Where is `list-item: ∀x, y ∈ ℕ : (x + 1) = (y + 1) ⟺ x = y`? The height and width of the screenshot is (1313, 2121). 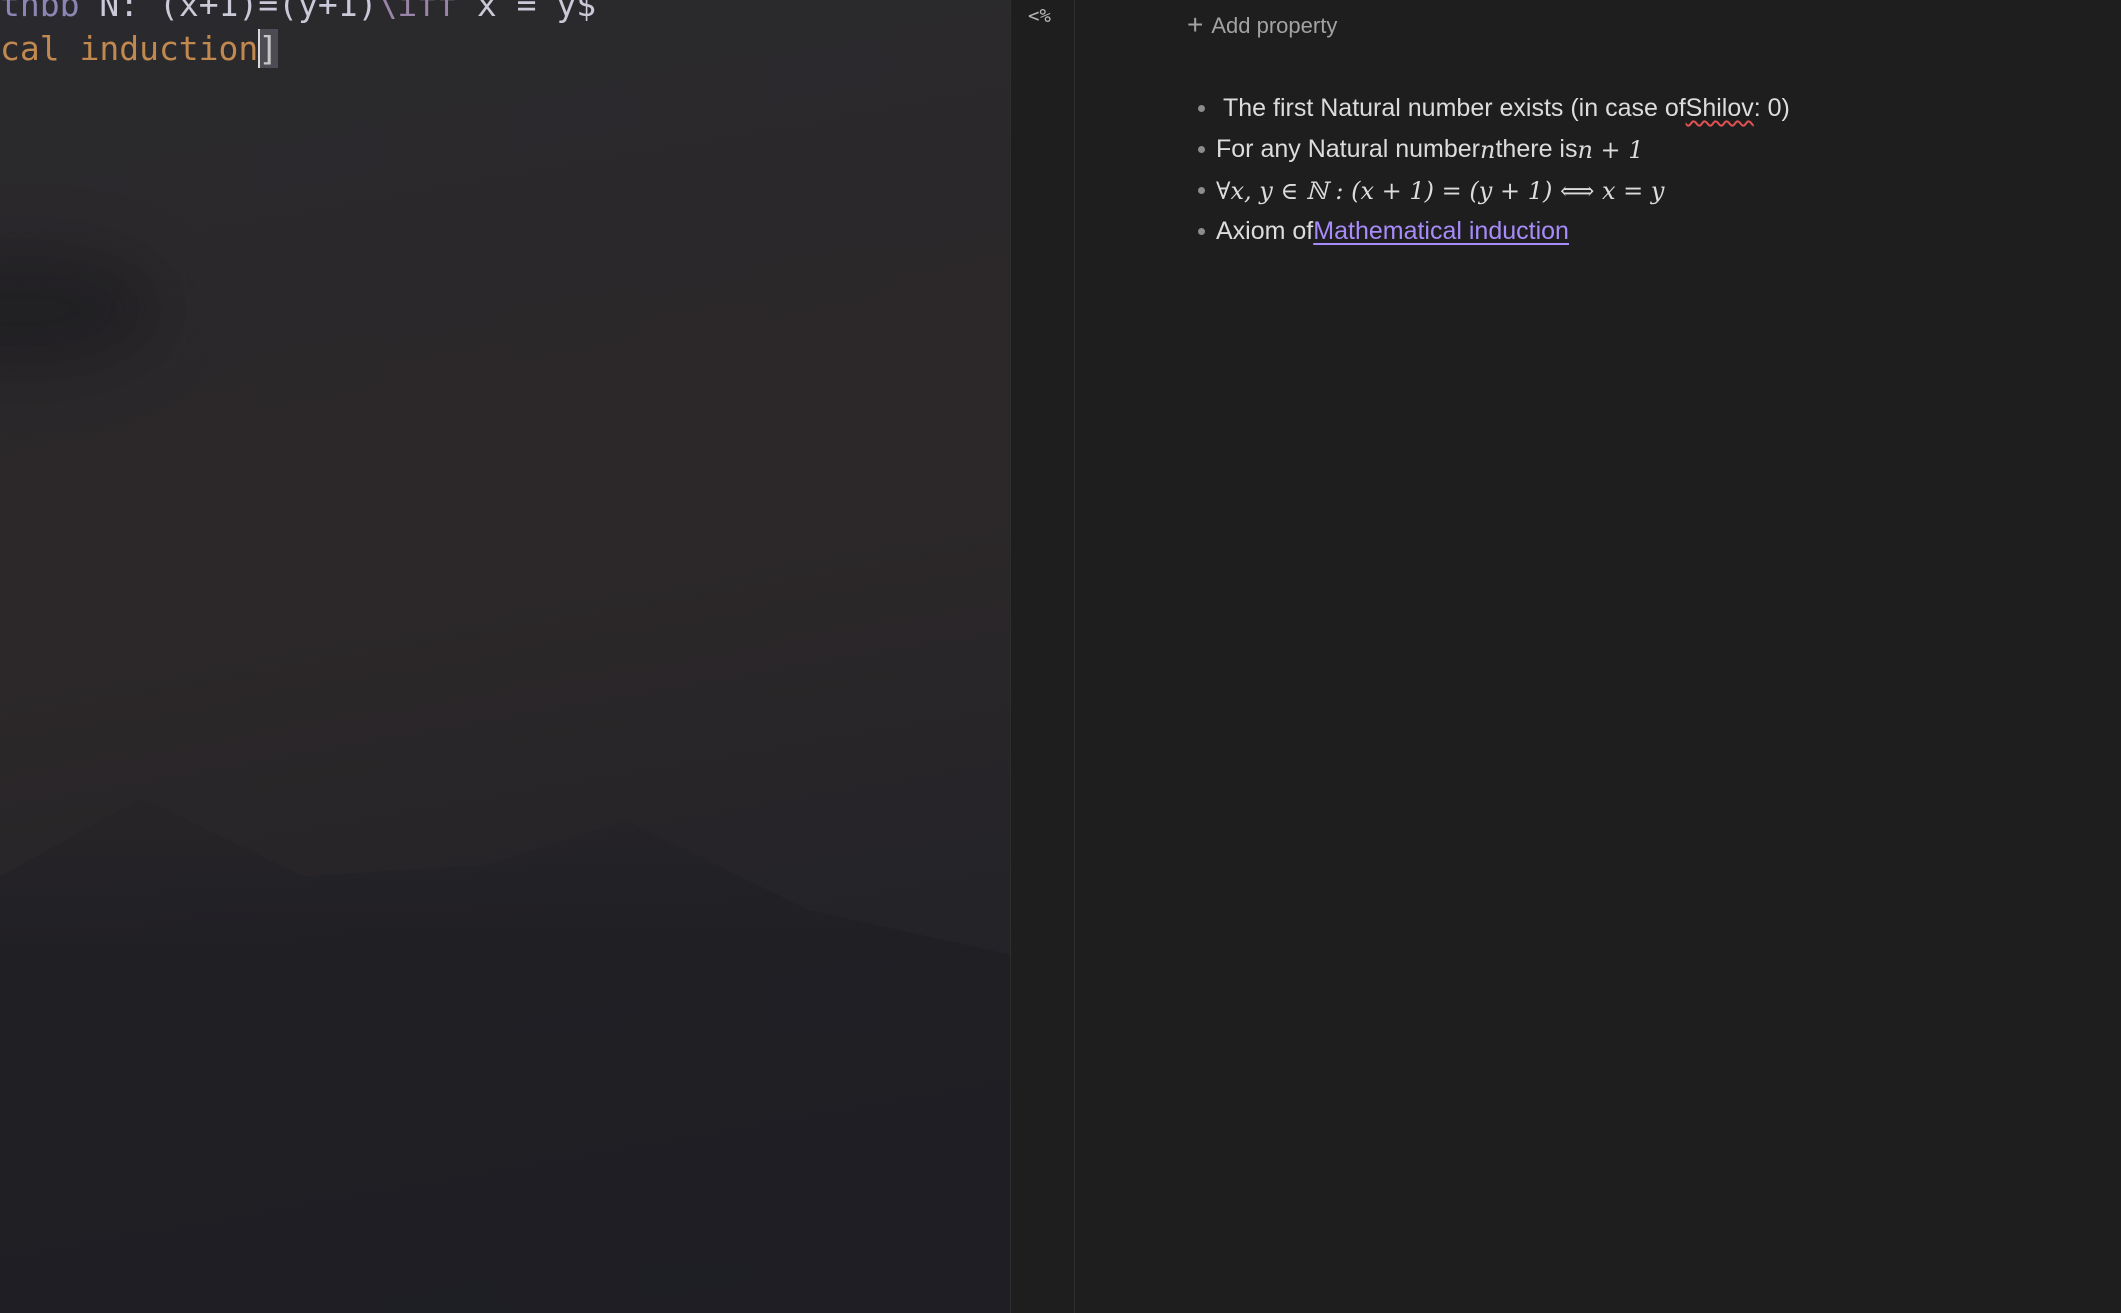
list-item: ∀x, y ∈ ℕ : (x + 1) = (y + 1) ⟺ x = y is located at coordinates (1494, 190).